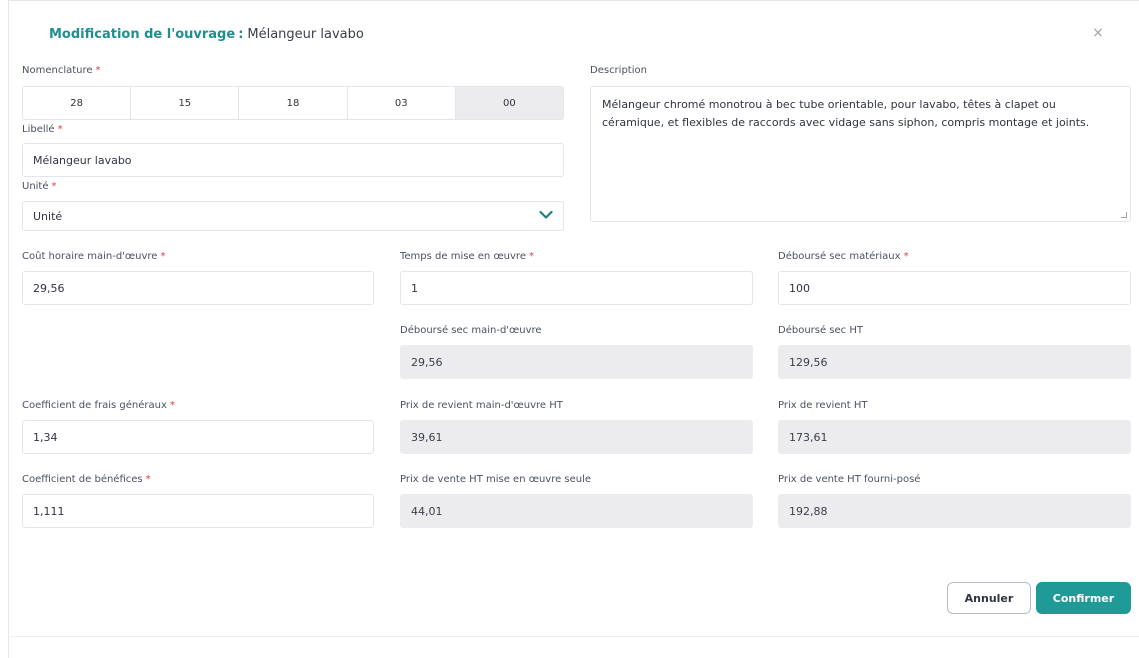 Image resolution: width=1139 pixels, height=658 pixels. Describe the element at coordinates (823, 405) in the screenshot. I see `prix-revient-ht-label: Prix de revient HT` at that location.